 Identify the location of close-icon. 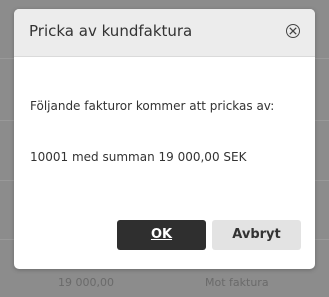
(293, 31).